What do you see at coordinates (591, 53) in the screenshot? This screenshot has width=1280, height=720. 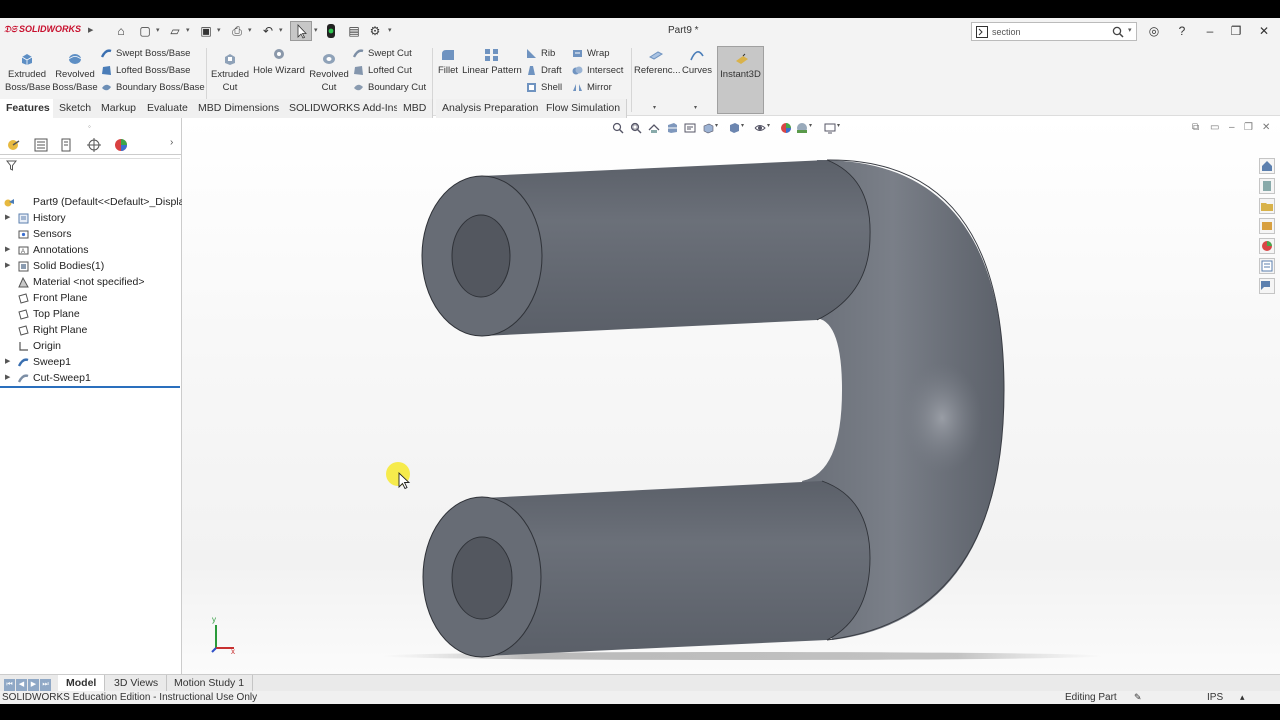 I see `wrap-button: Wrap` at bounding box center [591, 53].